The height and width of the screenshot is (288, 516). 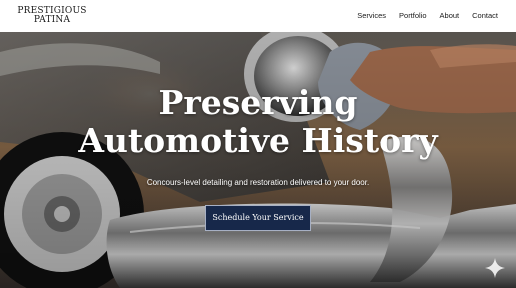 I want to click on schedule-service-button: Schedule Your Service, so click(x=258, y=218).